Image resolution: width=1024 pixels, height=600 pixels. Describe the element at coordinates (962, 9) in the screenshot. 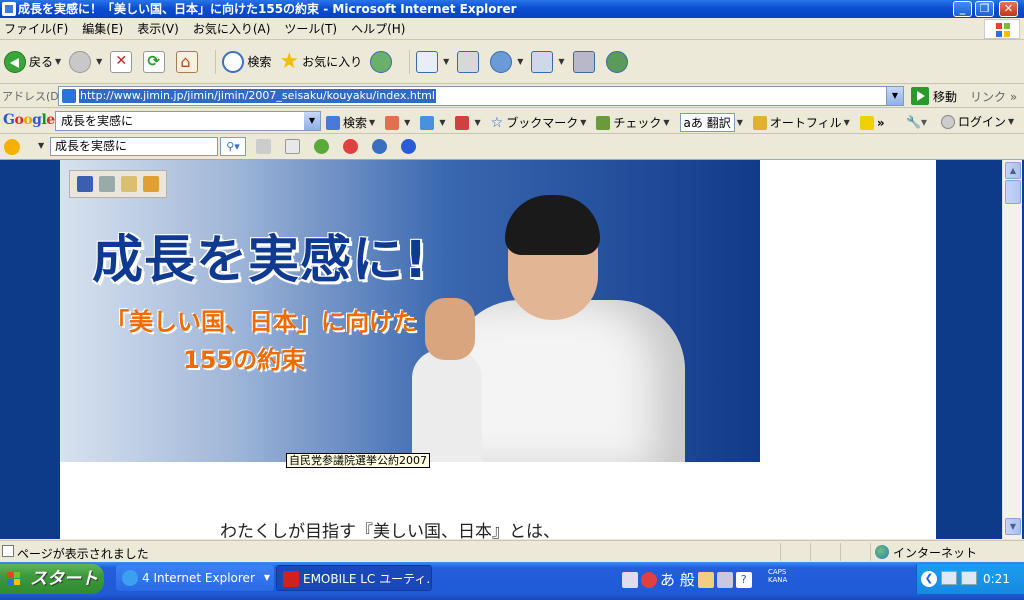

I see `minimize-button: _` at that location.